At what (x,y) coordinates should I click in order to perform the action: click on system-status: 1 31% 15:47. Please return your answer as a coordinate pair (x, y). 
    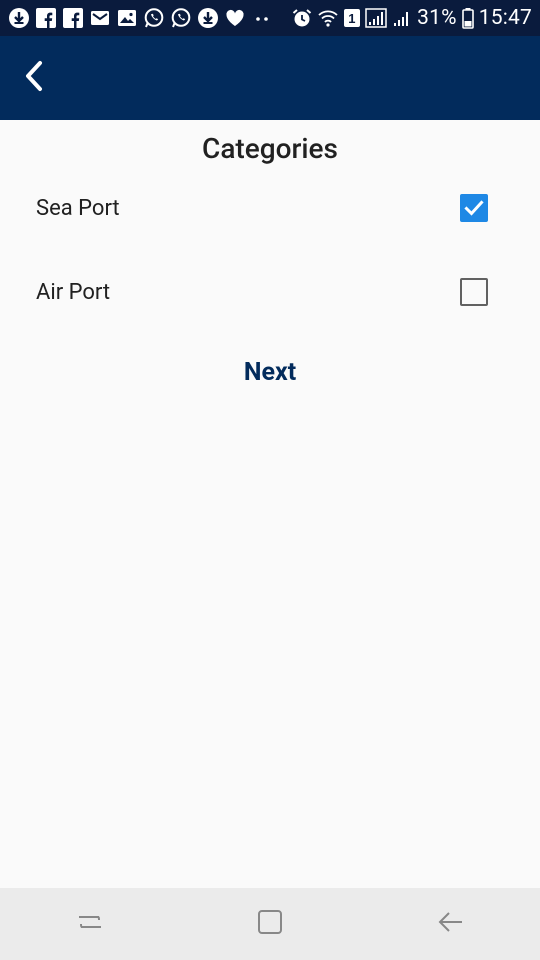
    Looking at the image, I should click on (411, 18).